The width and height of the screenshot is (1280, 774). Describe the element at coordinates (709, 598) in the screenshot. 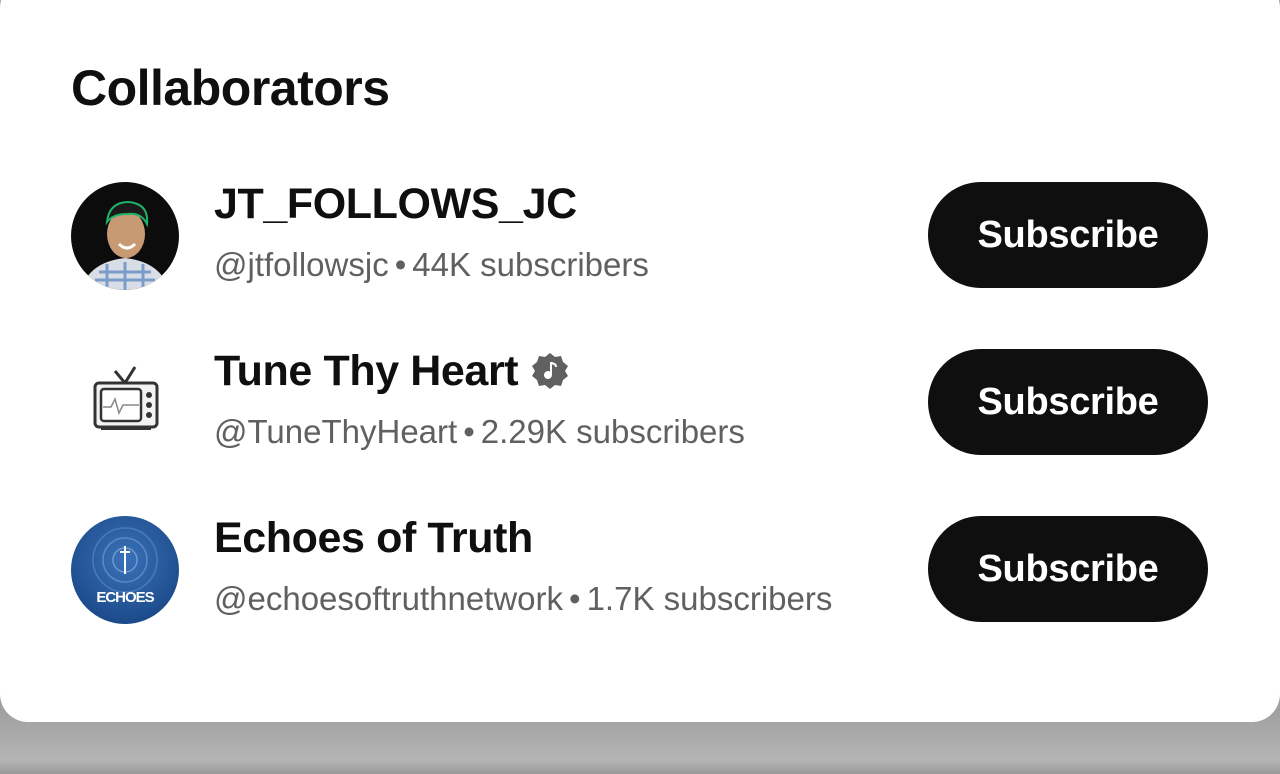

I see `subscriber-count: 1.7K subscribers` at that location.